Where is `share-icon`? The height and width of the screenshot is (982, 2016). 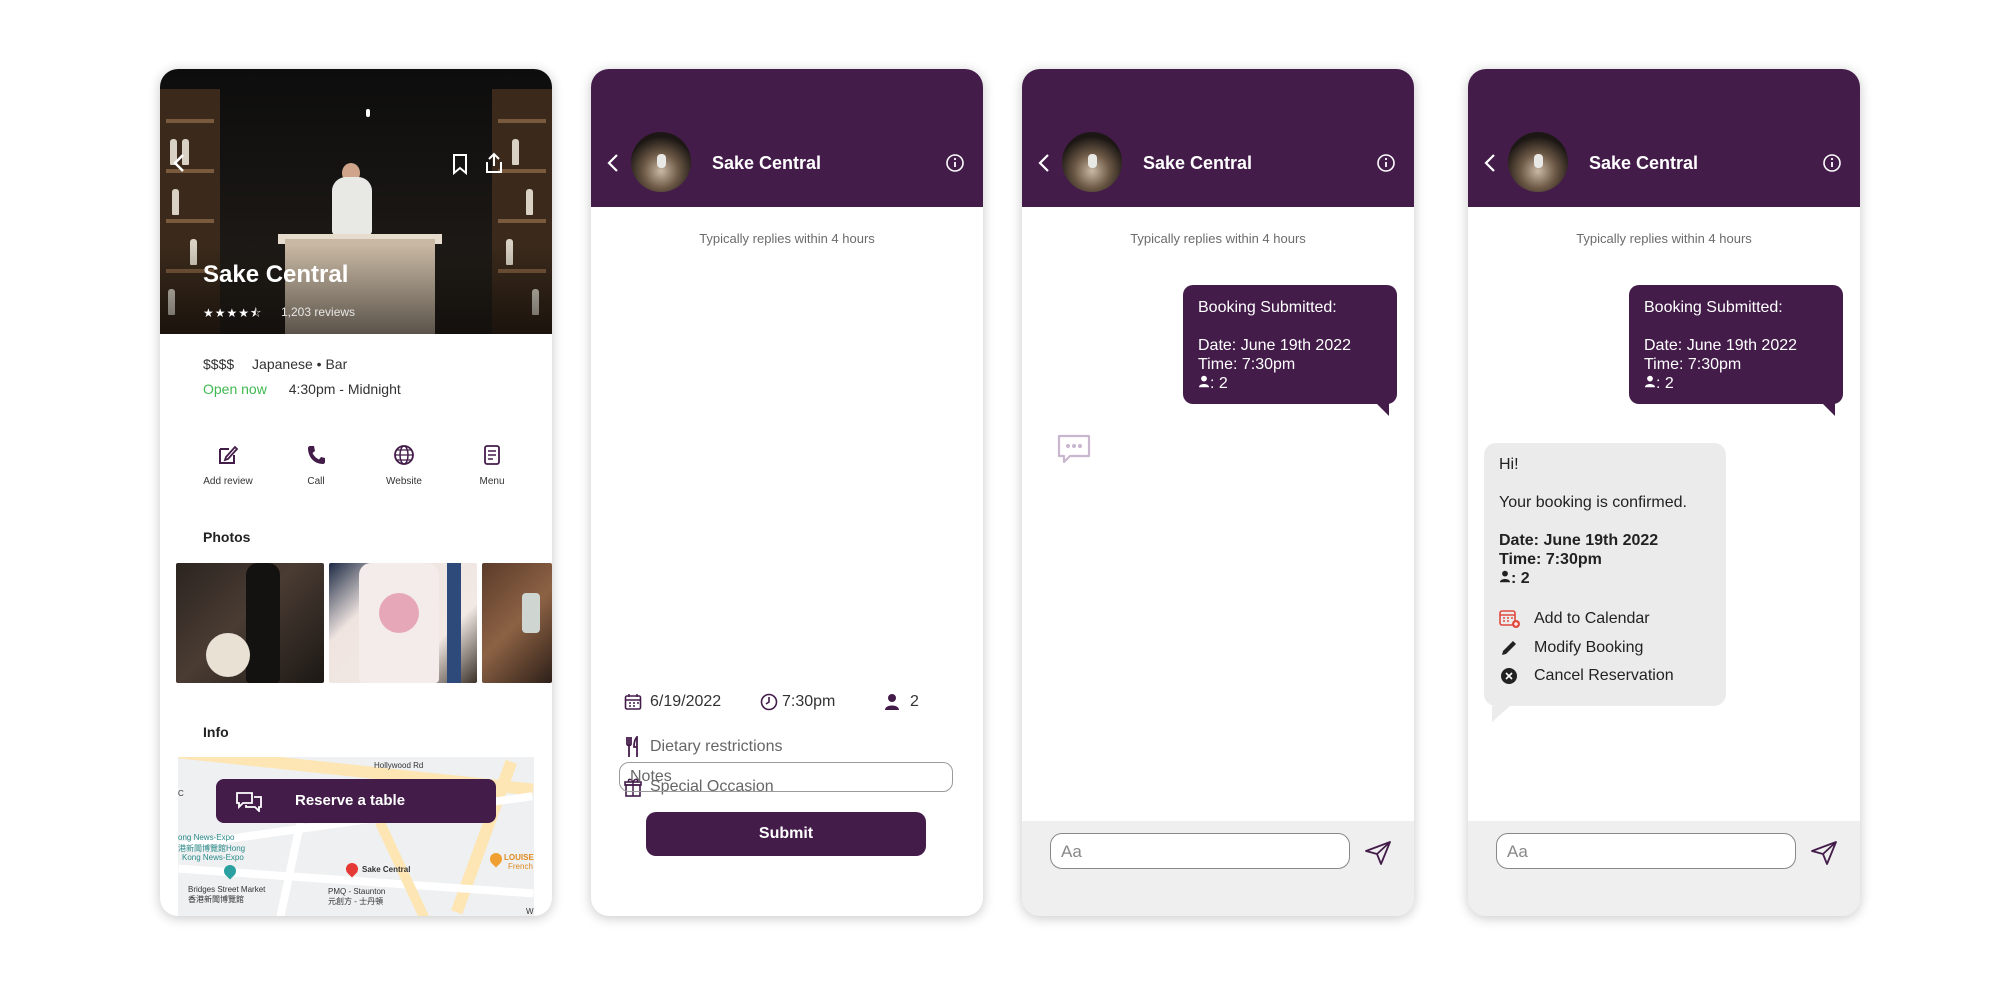 share-icon is located at coordinates (494, 163).